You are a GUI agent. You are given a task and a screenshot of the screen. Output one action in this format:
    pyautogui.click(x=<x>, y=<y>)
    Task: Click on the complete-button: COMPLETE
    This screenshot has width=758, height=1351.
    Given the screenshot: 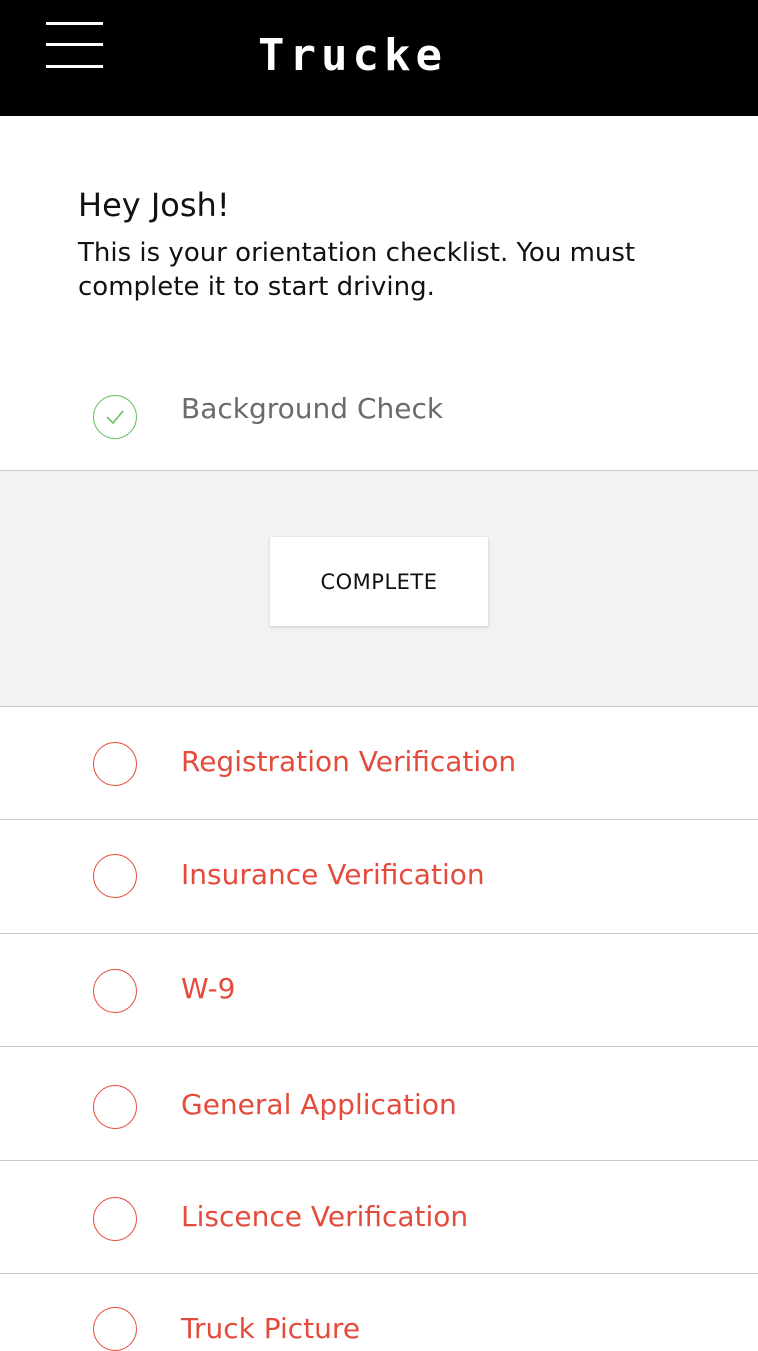 What is the action you would take?
    pyautogui.click(x=379, y=581)
    